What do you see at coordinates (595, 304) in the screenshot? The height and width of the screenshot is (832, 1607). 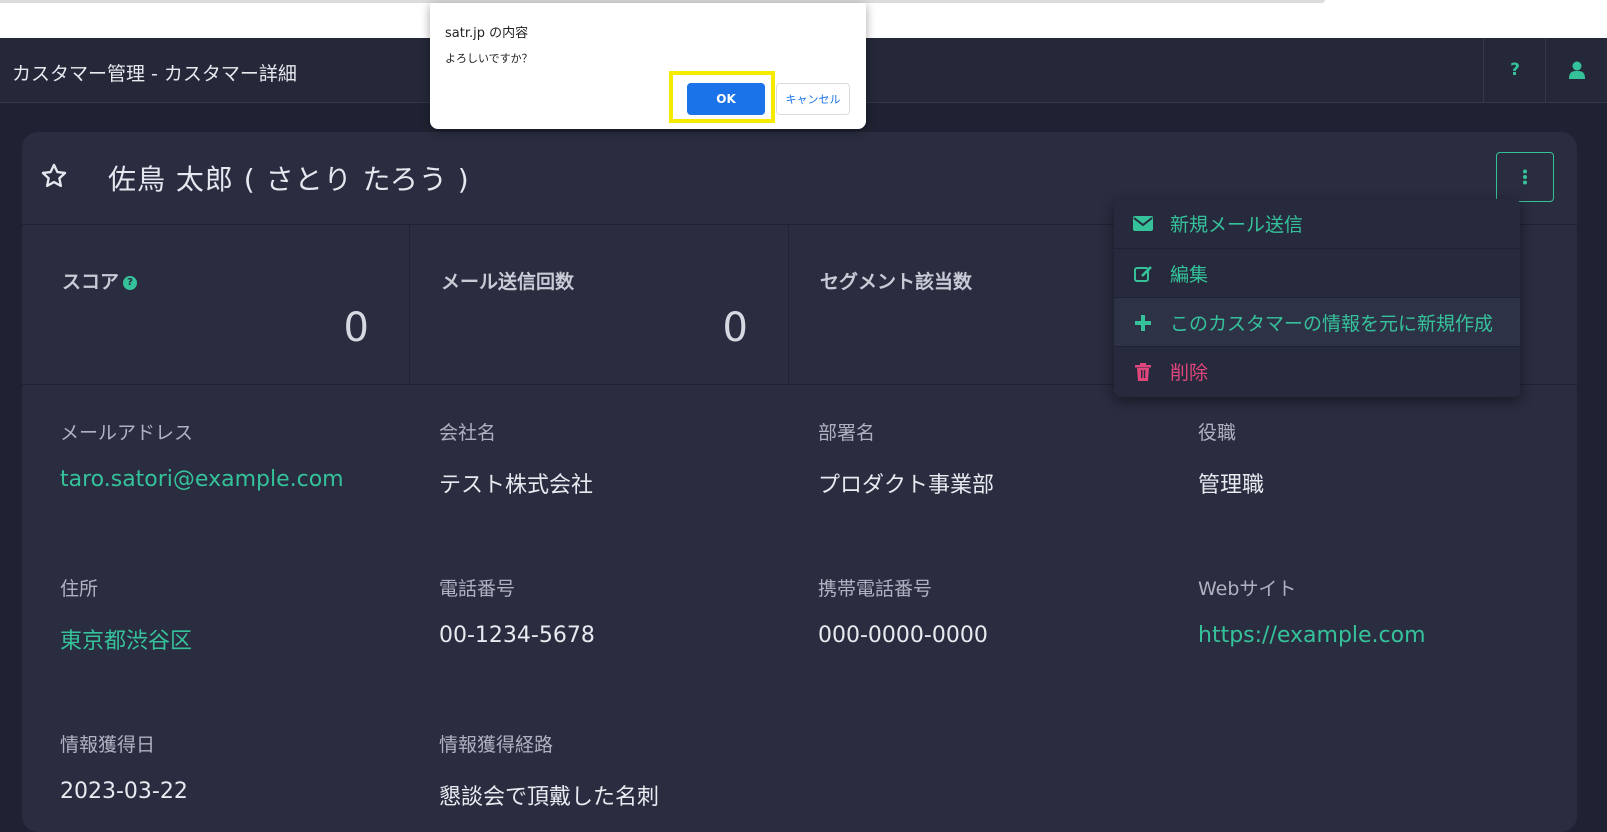 I see `stat-mail-count: メール送信回数 0` at bounding box center [595, 304].